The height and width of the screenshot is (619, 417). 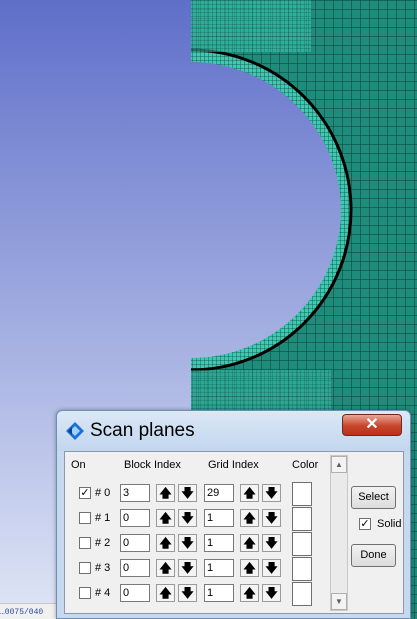 I want to click on plane-row-0: ✓ # 0 3 🡅 🡇 29 🡅 🡇, so click(x=199, y=493).